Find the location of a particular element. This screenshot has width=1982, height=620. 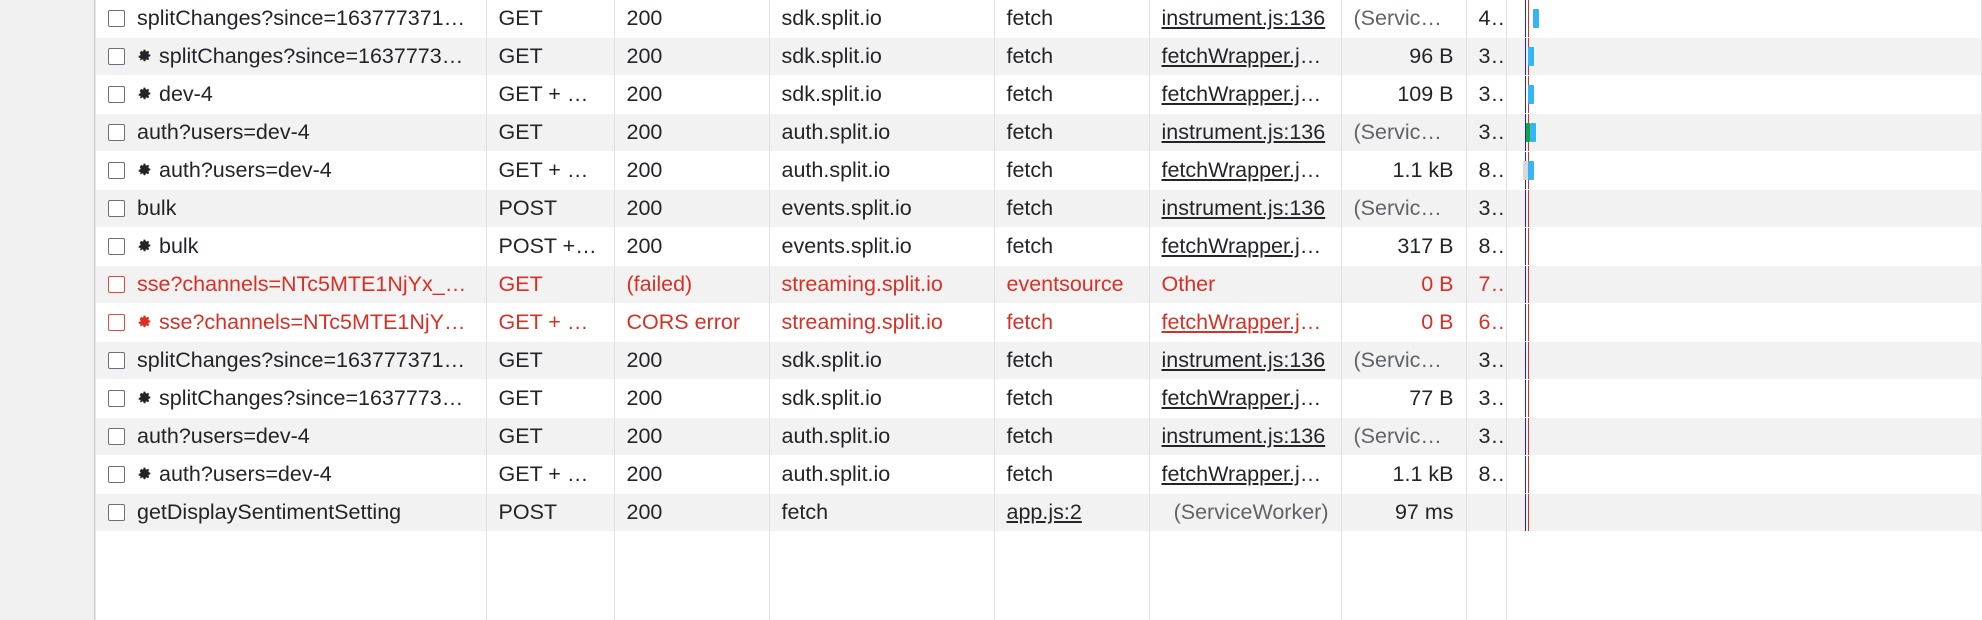

request-name-cell: getDisplaySentimentSetting is located at coordinates (291, 512).